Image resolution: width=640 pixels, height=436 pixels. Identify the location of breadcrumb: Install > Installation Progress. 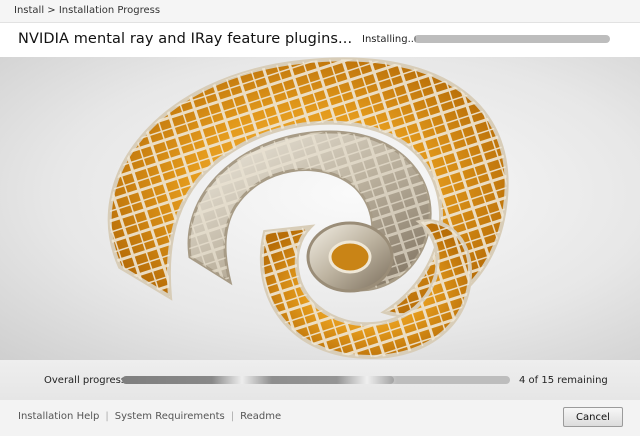
(320, 11).